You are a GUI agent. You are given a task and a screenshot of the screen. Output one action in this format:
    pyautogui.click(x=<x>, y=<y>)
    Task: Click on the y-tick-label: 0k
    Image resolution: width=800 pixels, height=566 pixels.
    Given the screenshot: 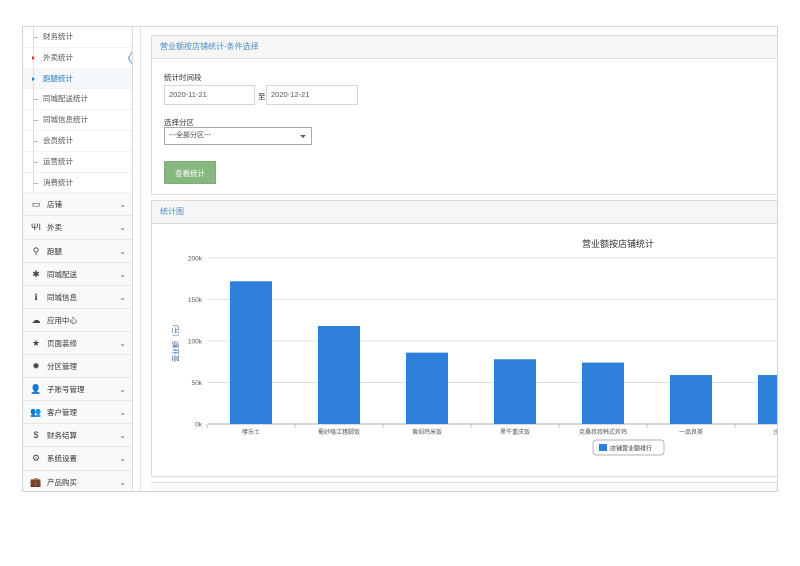 What is the action you would take?
    pyautogui.click(x=199, y=425)
    